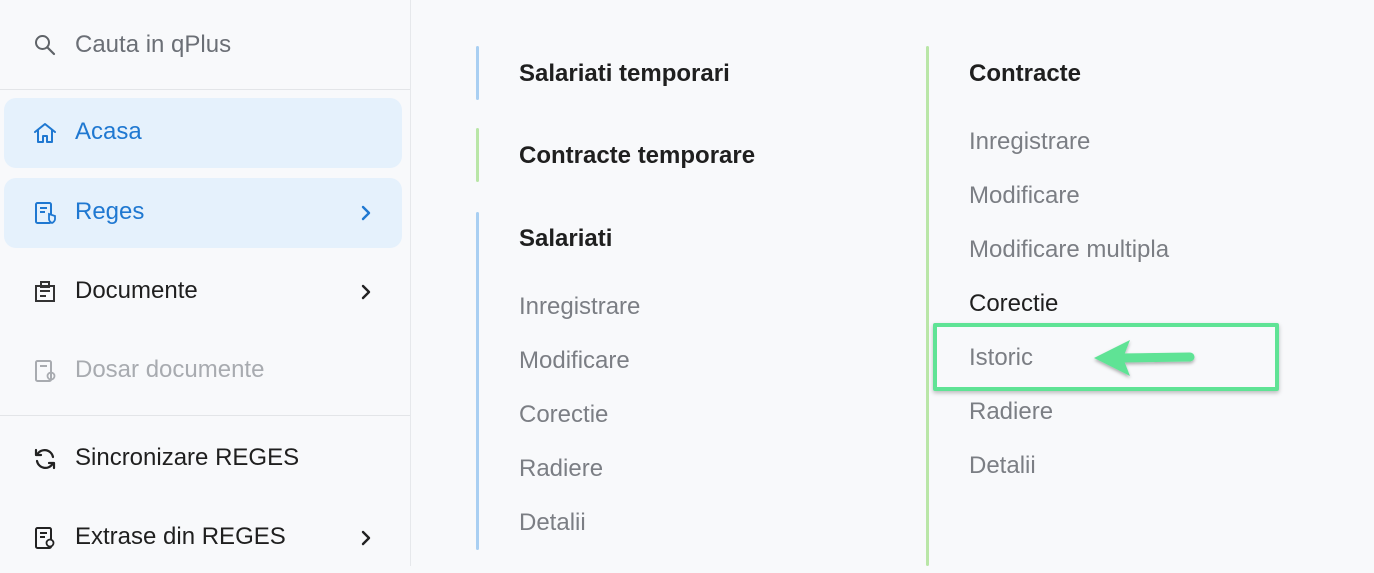 The height and width of the screenshot is (573, 1374). I want to click on extract-icon, so click(45, 538).